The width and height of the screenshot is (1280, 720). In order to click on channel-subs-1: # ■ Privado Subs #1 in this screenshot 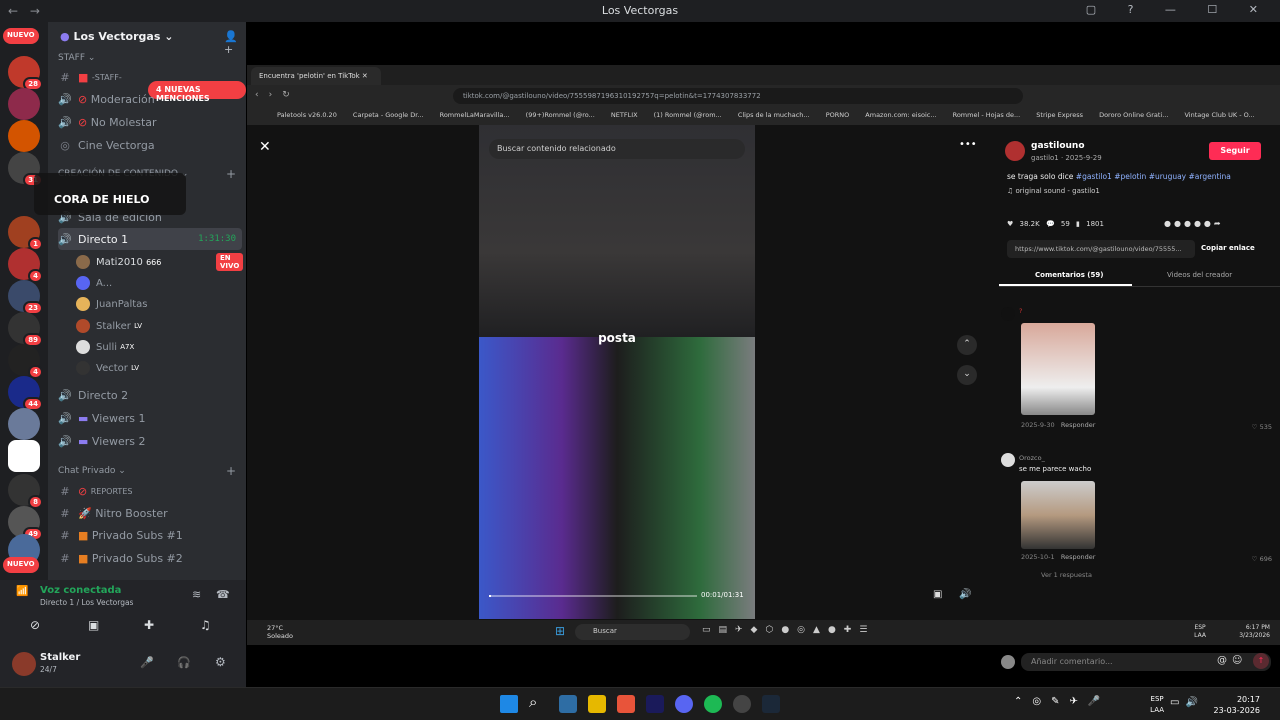, I will do `click(150, 535)`.